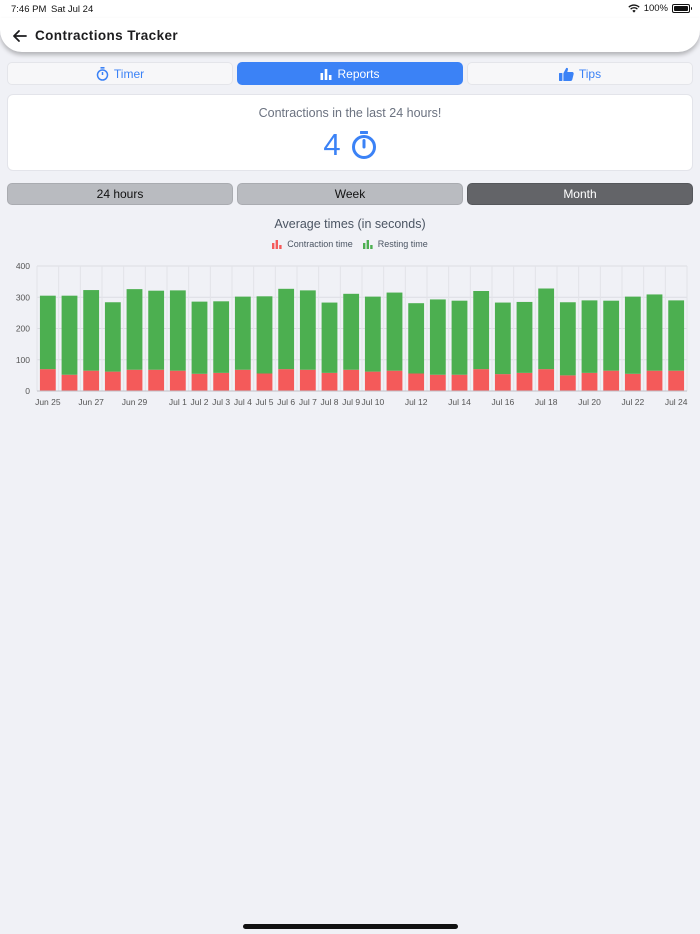 The width and height of the screenshot is (700, 934). Describe the element at coordinates (350, 926) in the screenshot. I see `home-indicator` at that location.